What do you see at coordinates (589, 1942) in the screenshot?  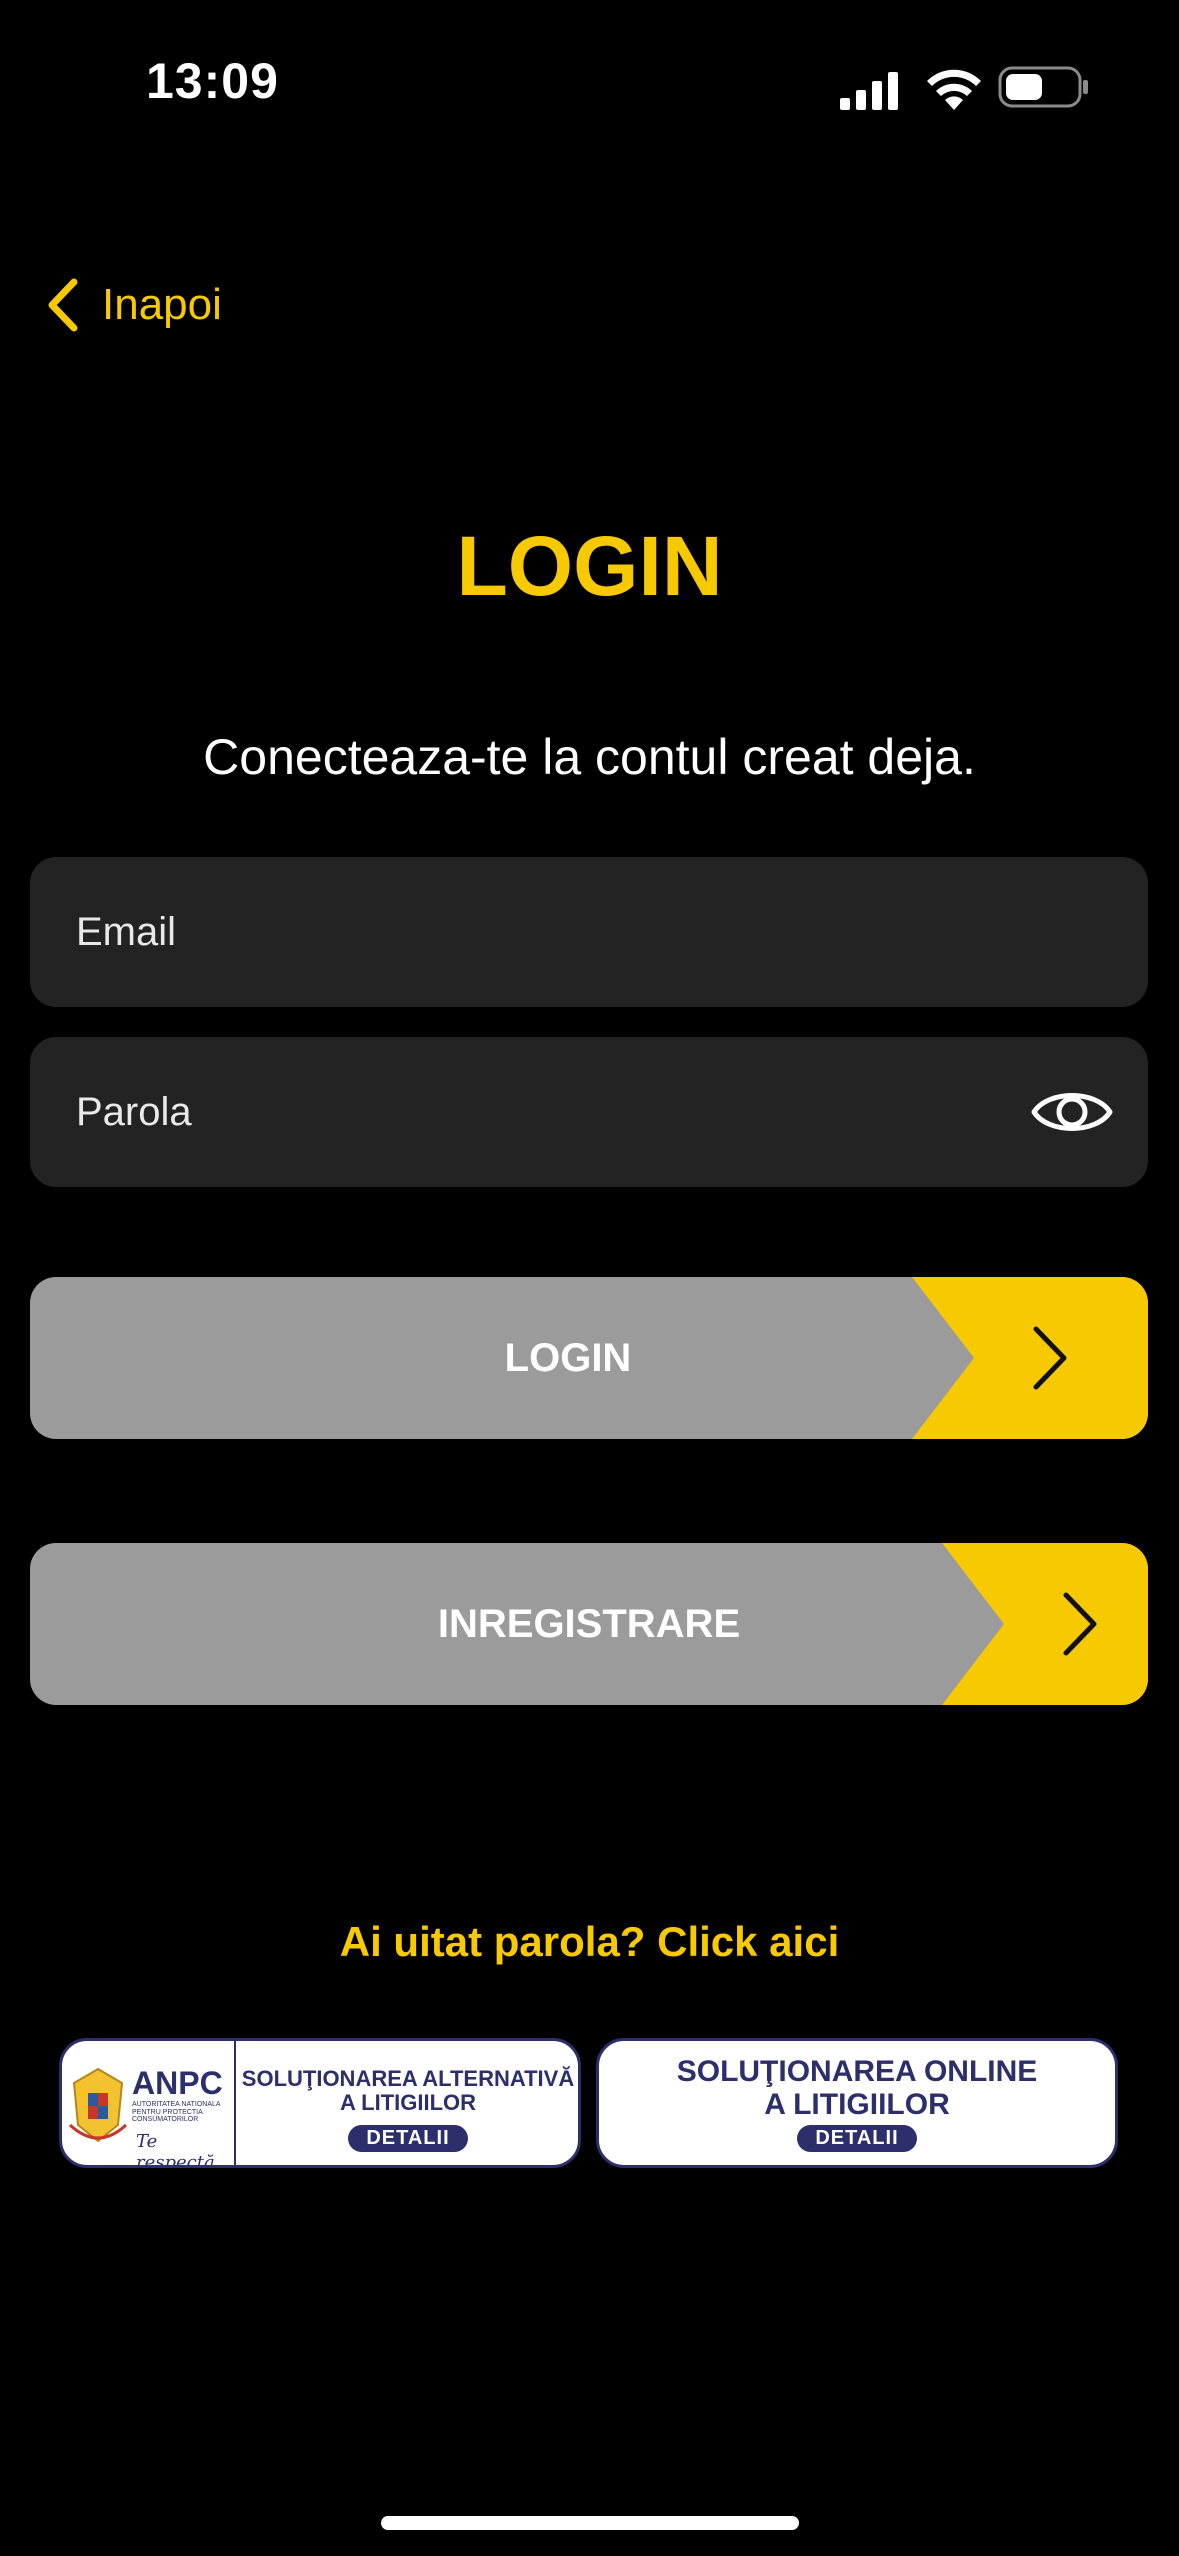 I see `forgot-password-link: Ai uitat parola? Click aici` at bounding box center [589, 1942].